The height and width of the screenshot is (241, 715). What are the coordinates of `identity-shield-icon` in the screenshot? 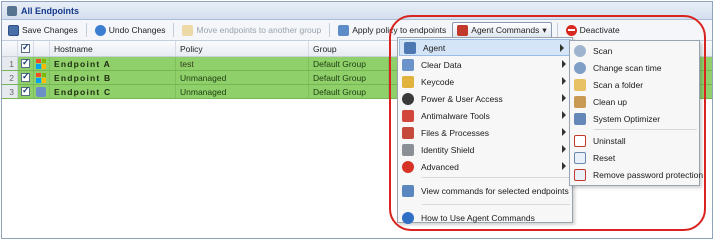 It's located at (408, 149).